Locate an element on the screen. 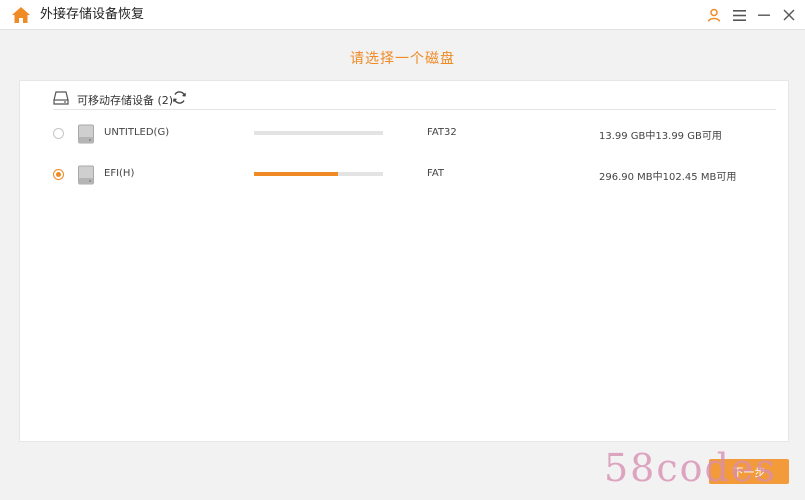  section-header: 可移动存储设备 (2) is located at coordinates (405, 96).